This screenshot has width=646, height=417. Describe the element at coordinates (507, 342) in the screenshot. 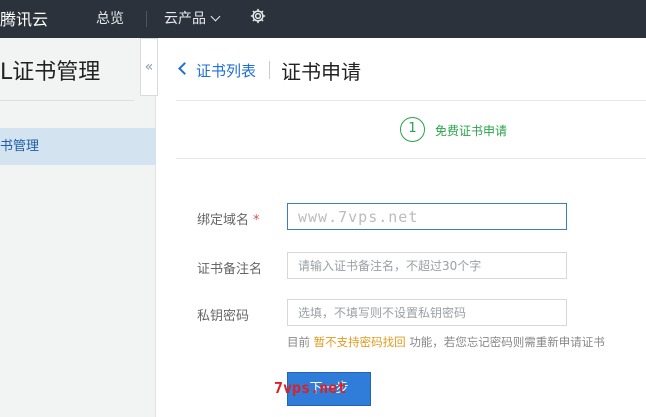

I see `hint-suffix: 功能，若您忘记密码则需重新申请证书` at that location.